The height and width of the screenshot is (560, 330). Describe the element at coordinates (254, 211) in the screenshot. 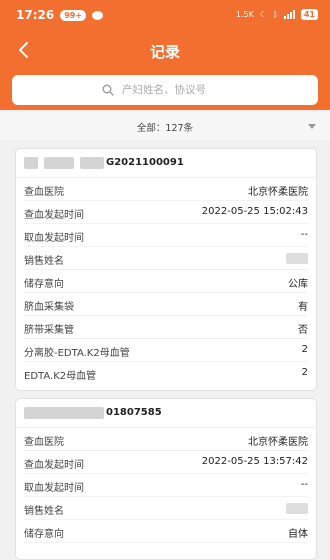

I see `field-value: 2022-05-25 15:02:43` at that location.